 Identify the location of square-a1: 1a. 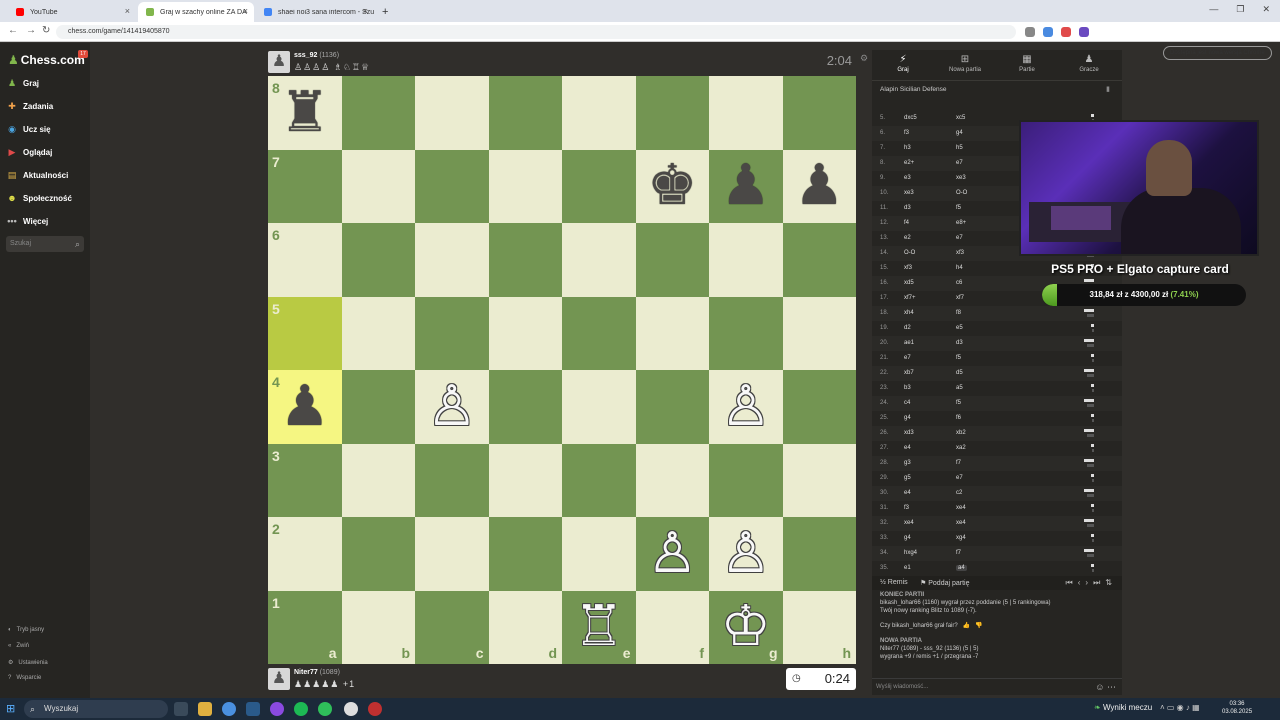
(305, 627).